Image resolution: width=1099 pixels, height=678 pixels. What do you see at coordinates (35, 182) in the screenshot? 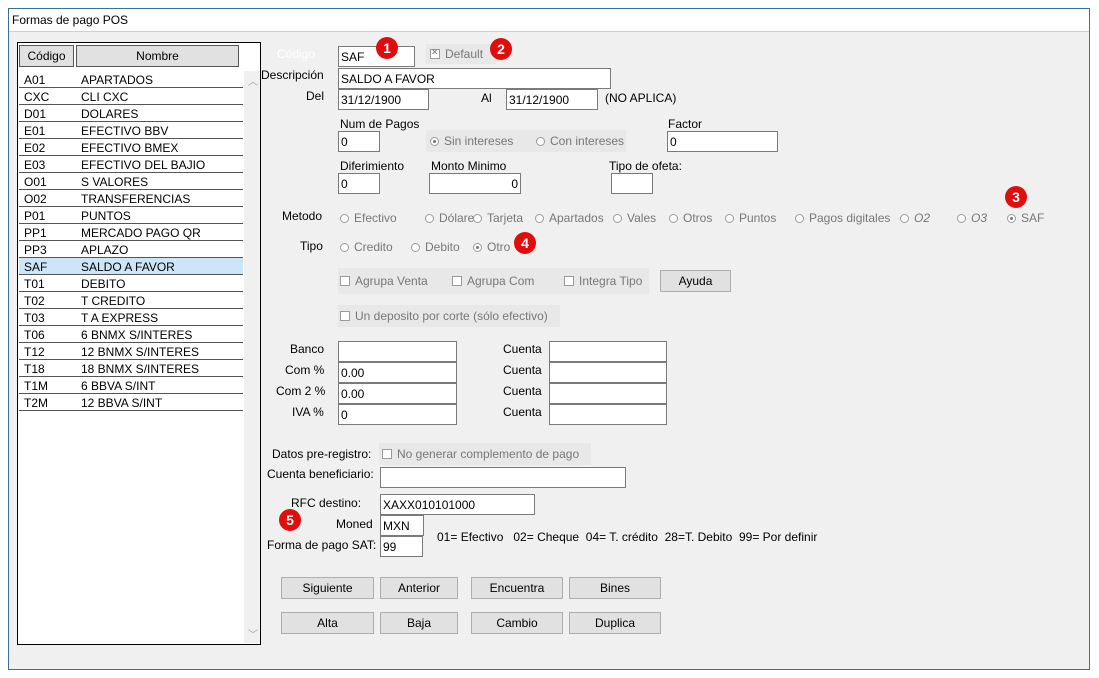
I see `list-item-code: O01` at bounding box center [35, 182].